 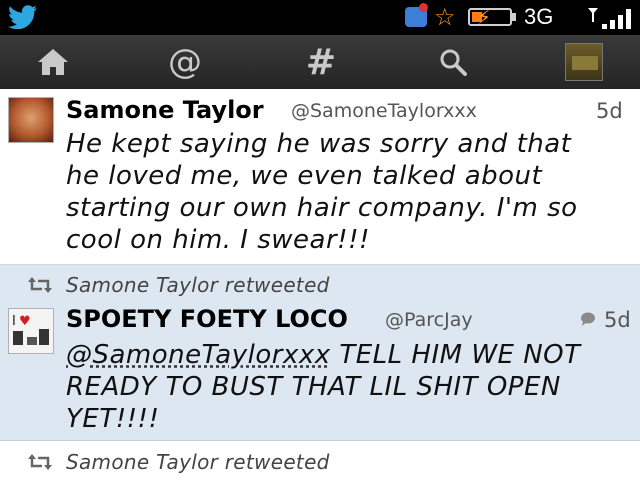 What do you see at coordinates (322, 208) in the screenshot?
I see `tweet-text-line: starting our own hair company. I'm so` at bounding box center [322, 208].